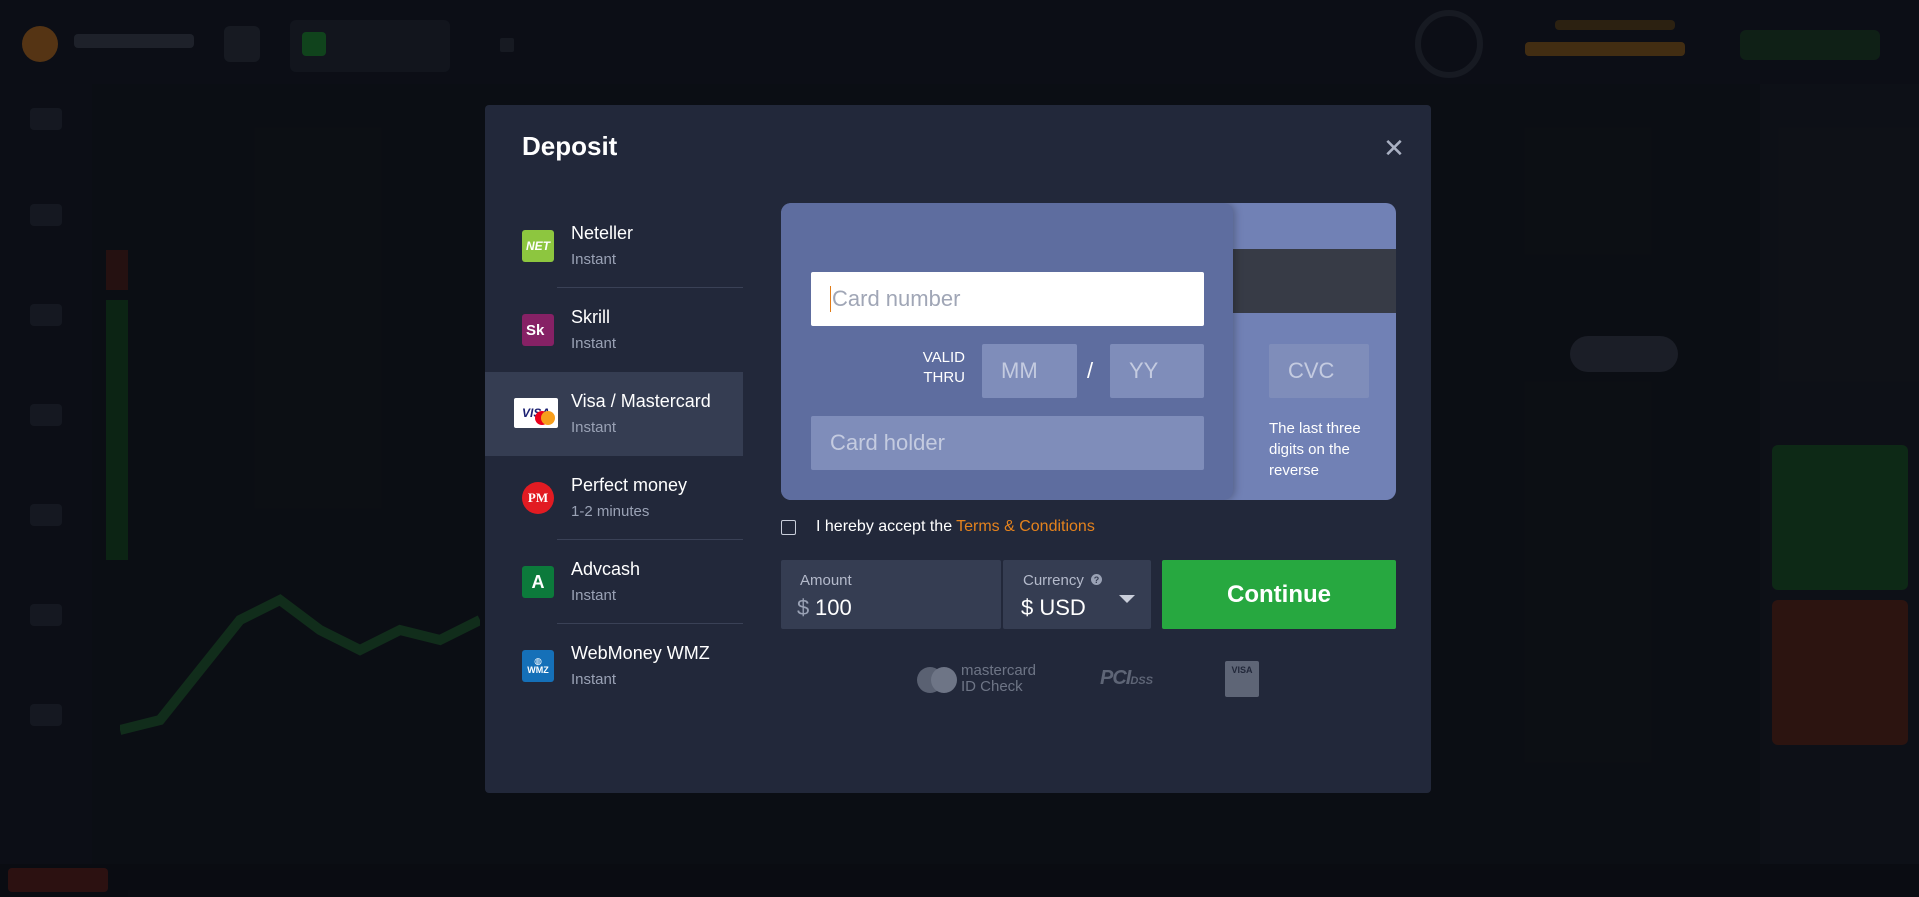 This screenshot has width=1919, height=897. What do you see at coordinates (538, 246) in the screenshot?
I see `neteller-icon: NET` at bounding box center [538, 246].